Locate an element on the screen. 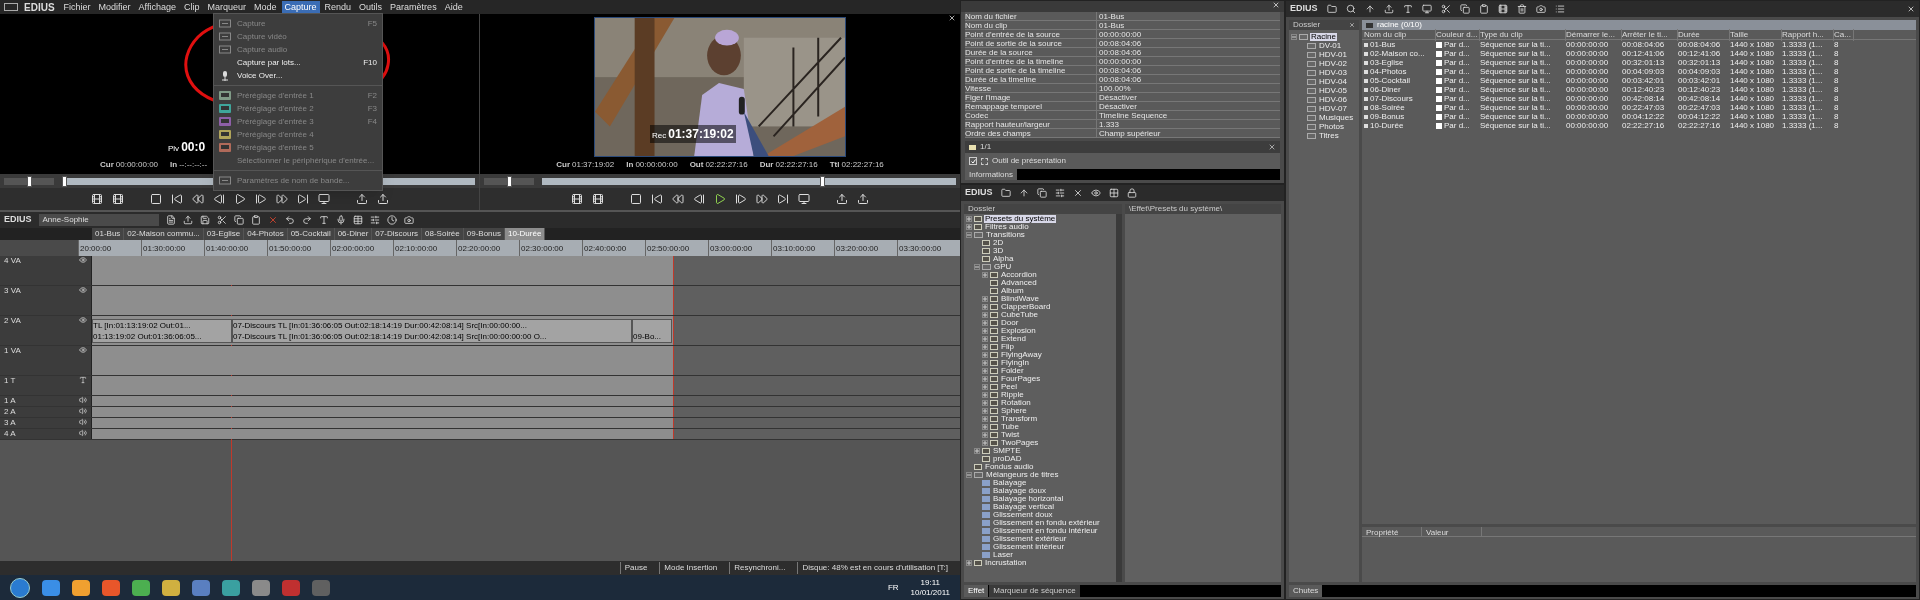  tree-item: Musiques is located at coordinates (1336, 117).